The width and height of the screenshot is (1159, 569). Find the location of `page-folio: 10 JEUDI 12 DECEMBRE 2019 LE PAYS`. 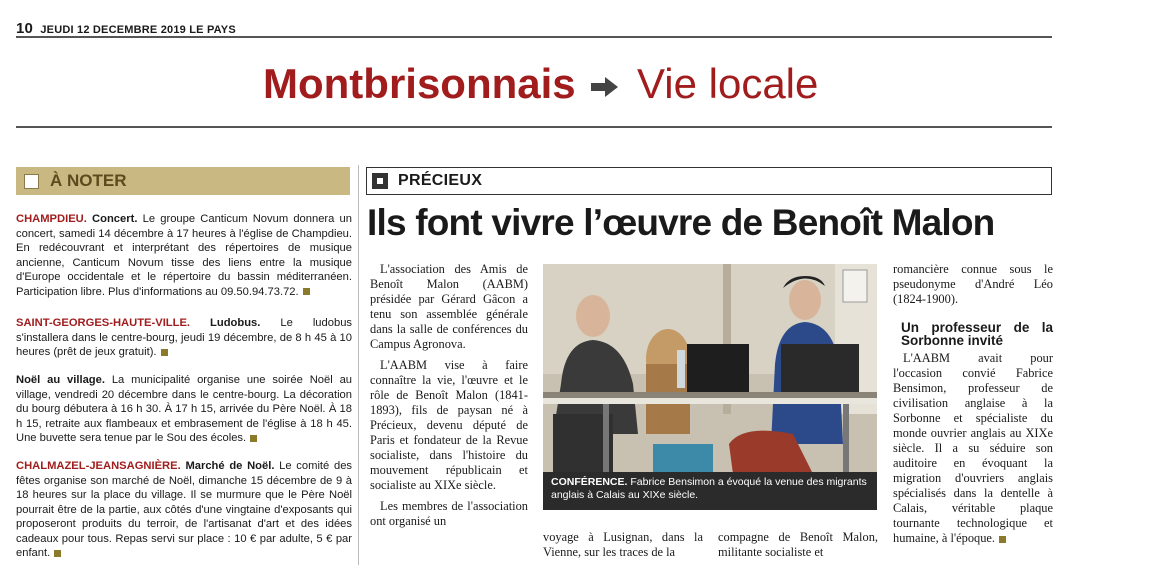

page-folio: 10 JEUDI 12 DECEMBRE 2019 LE PAYS is located at coordinates (126, 28).